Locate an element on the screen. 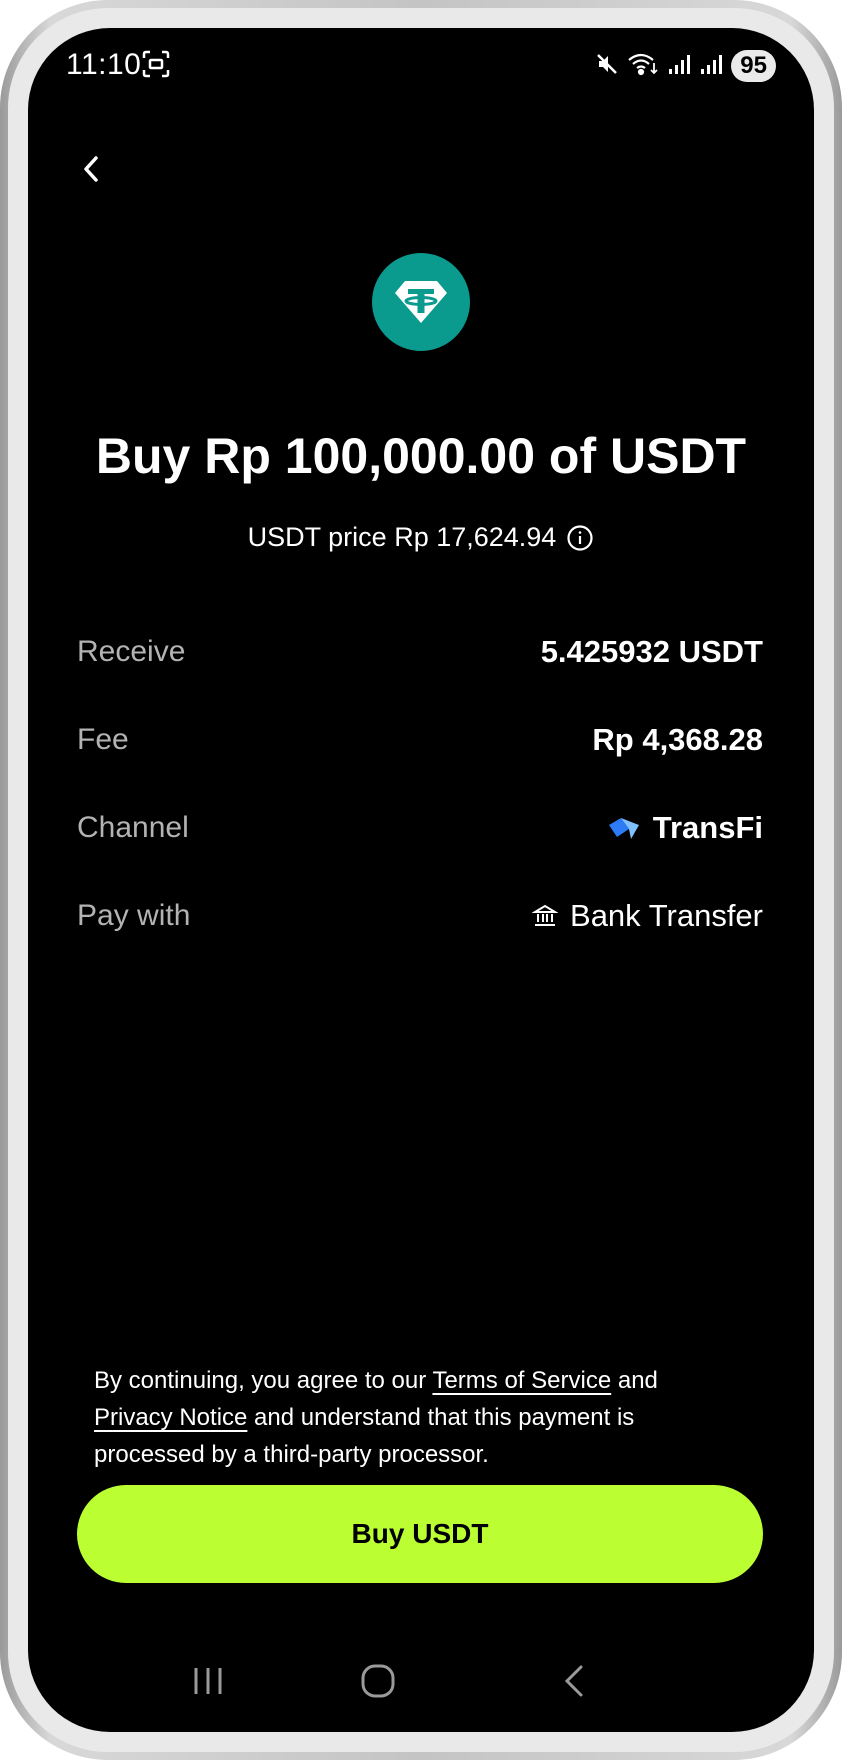 The width and height of the screenshot is (842, 1760). recent-apps-icon is located at coordinates (208, 1681).